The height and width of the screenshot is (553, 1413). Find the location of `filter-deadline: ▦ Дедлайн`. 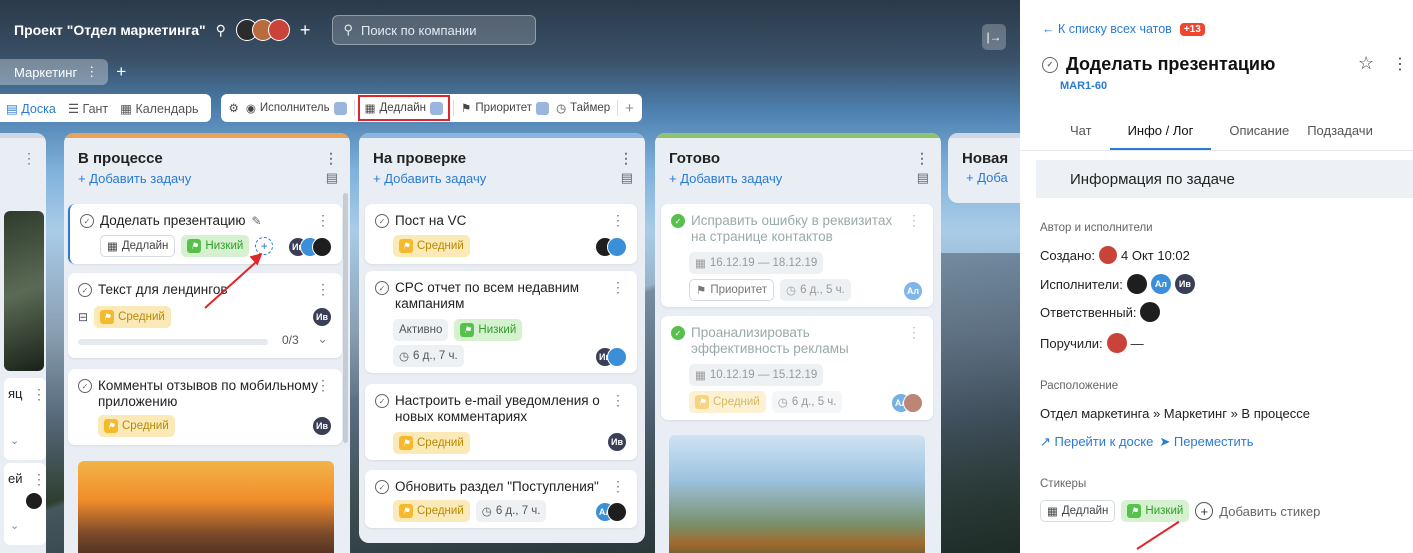

filter-deadline: ▦ Дедлайн is located at coordinates (404, 108).